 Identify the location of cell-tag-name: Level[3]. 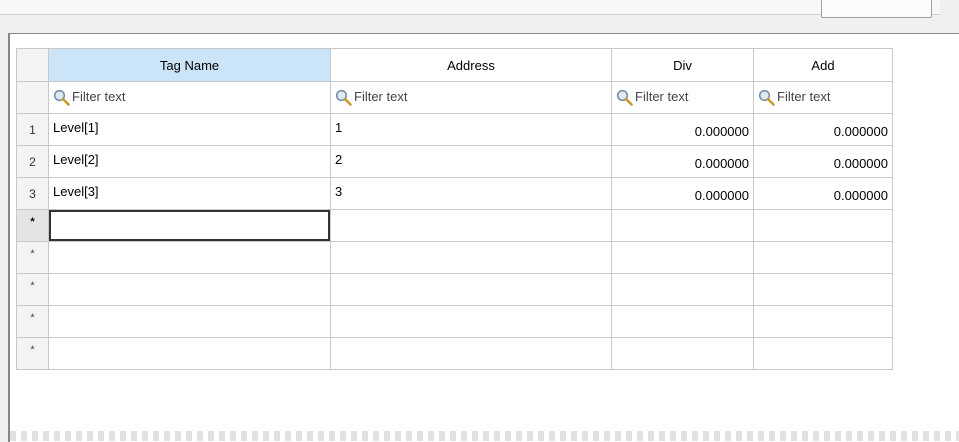
(189, 193).